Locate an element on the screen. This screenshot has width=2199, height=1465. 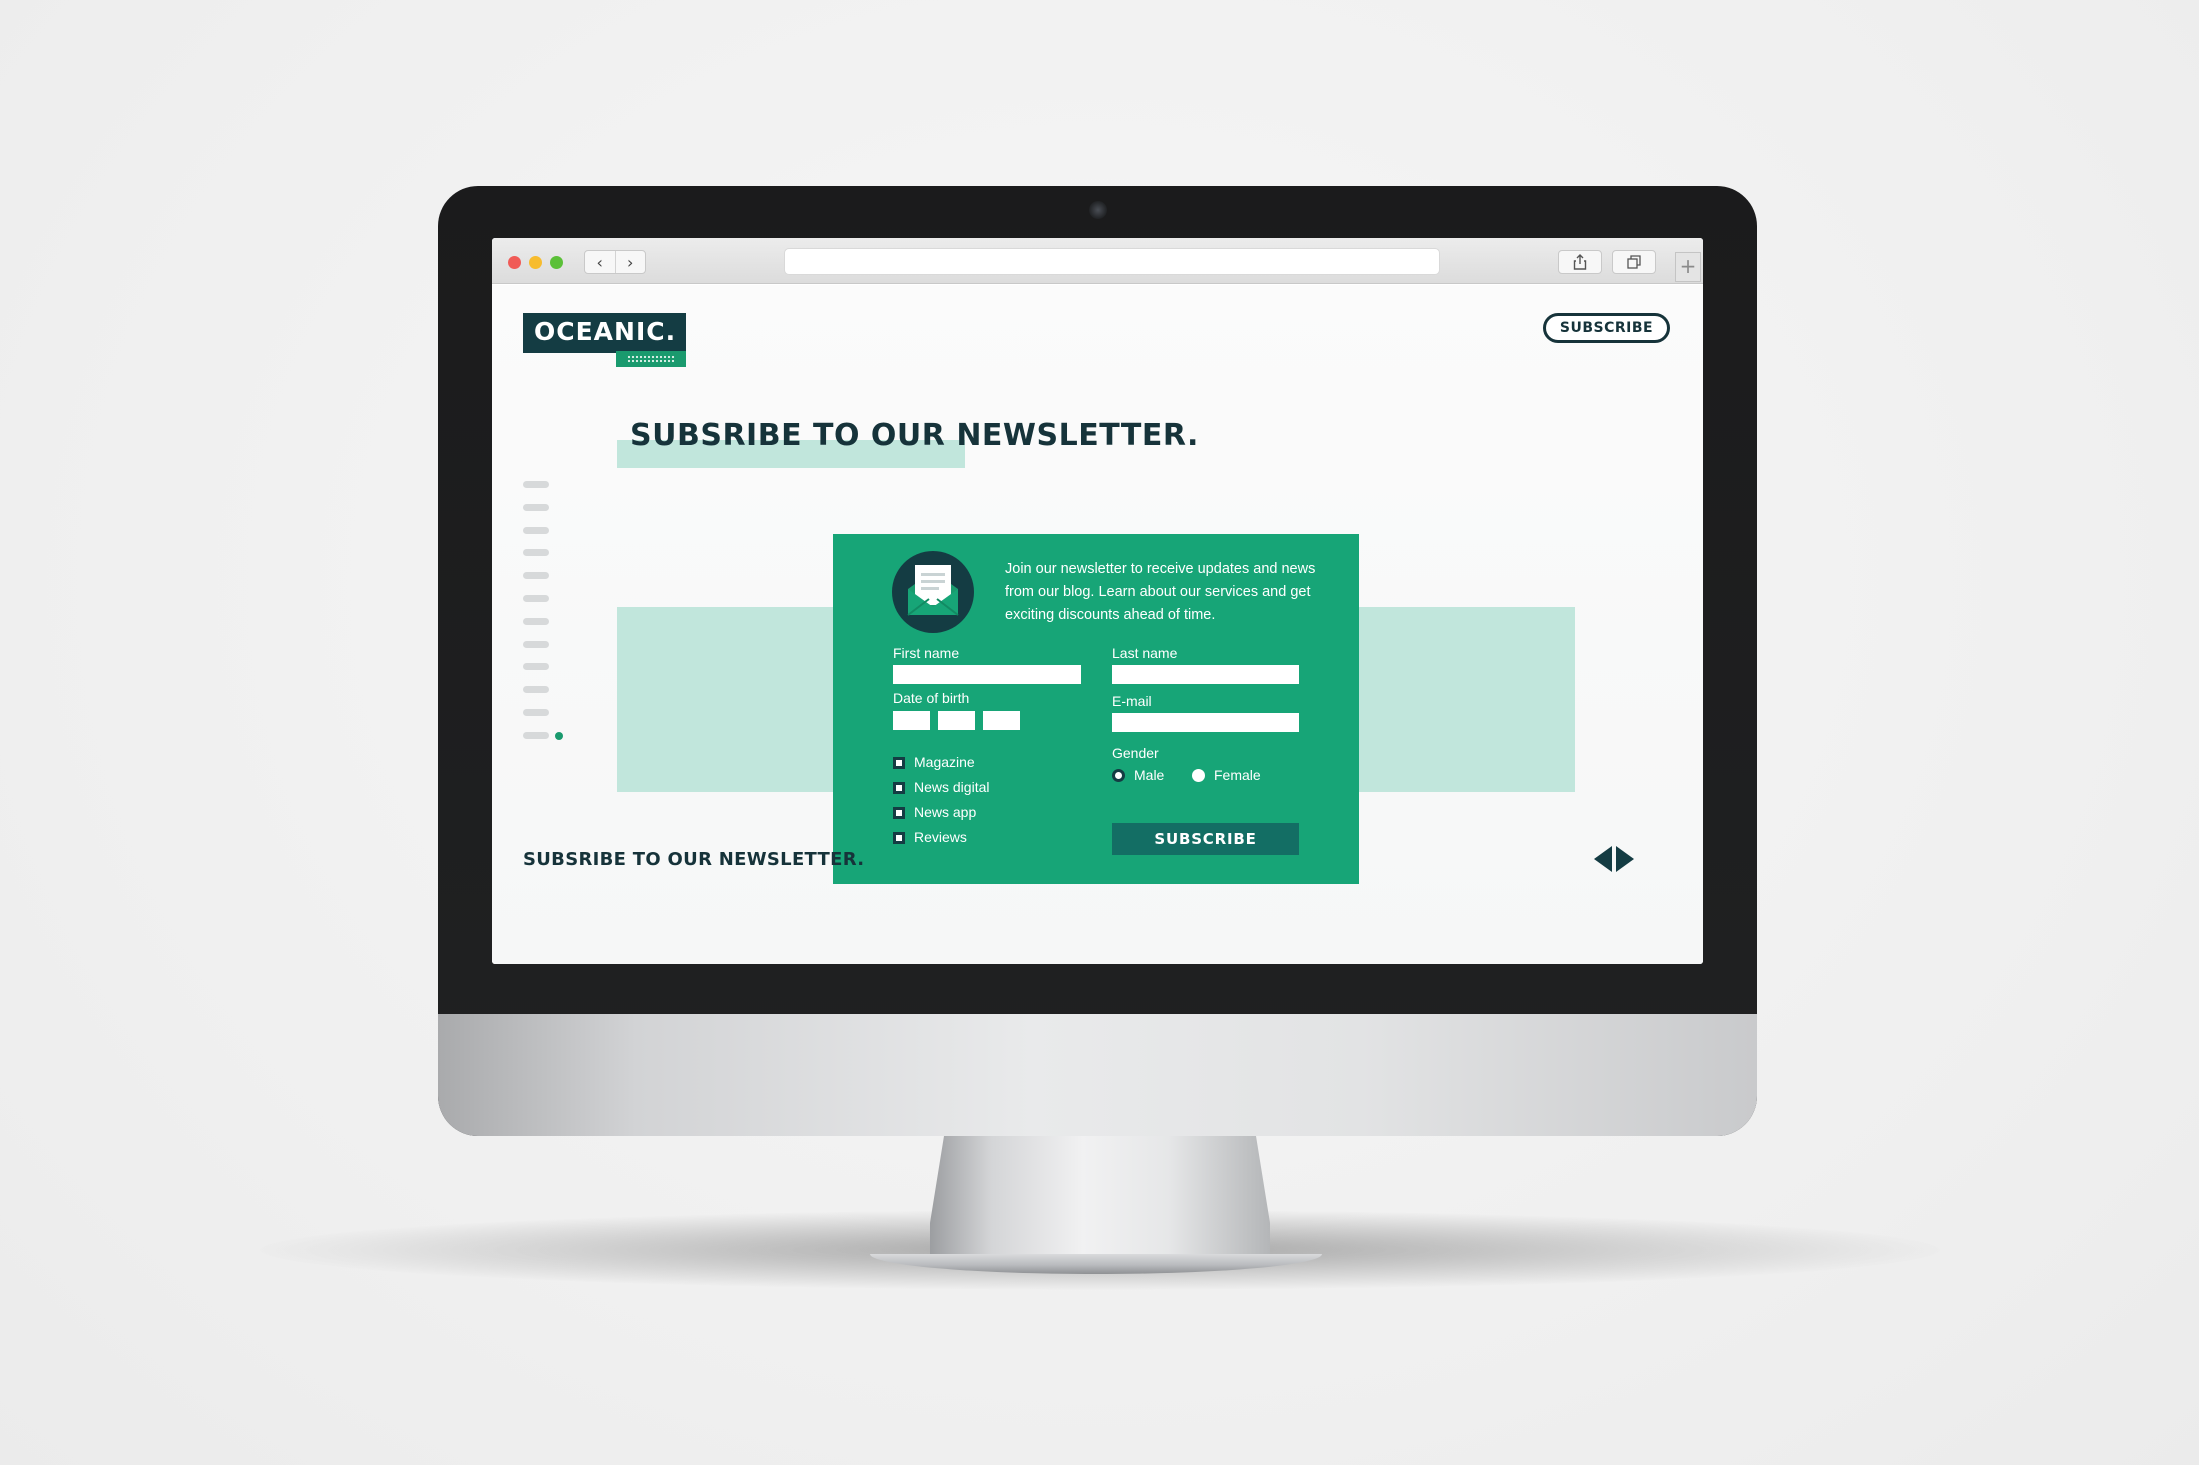
share-icon is located at coordinates (1580, 262).